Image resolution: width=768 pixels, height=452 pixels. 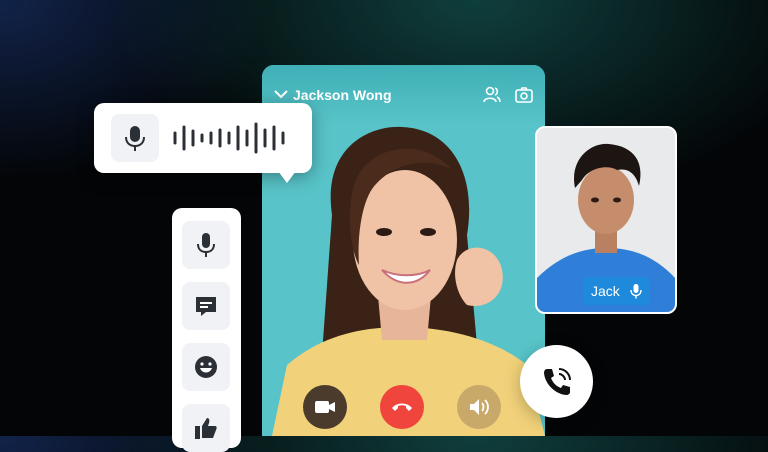 I want to click on participant-name-tag: Jack, so click(x=616, y=291).